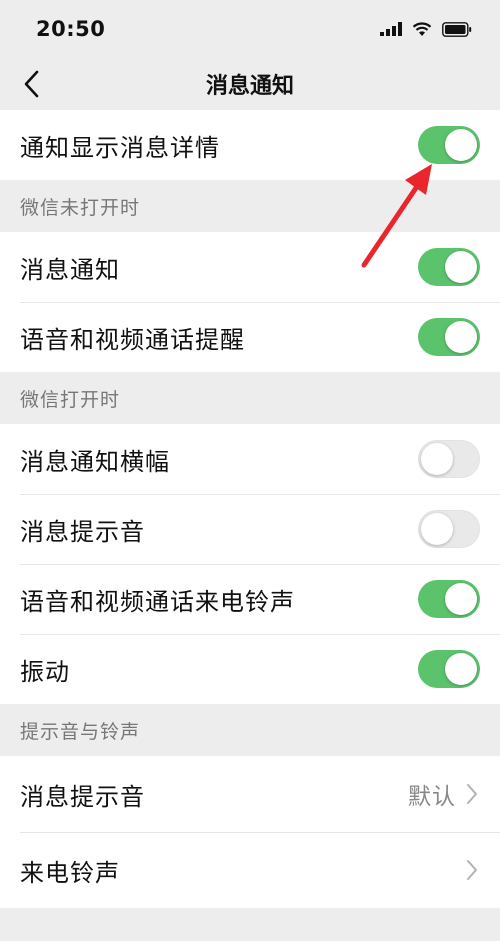 This screenshot has height=941, width=500. Describe the element at coordinates (432, 797) in the screenshot. I see `message-sound-value: 默认` at that location.